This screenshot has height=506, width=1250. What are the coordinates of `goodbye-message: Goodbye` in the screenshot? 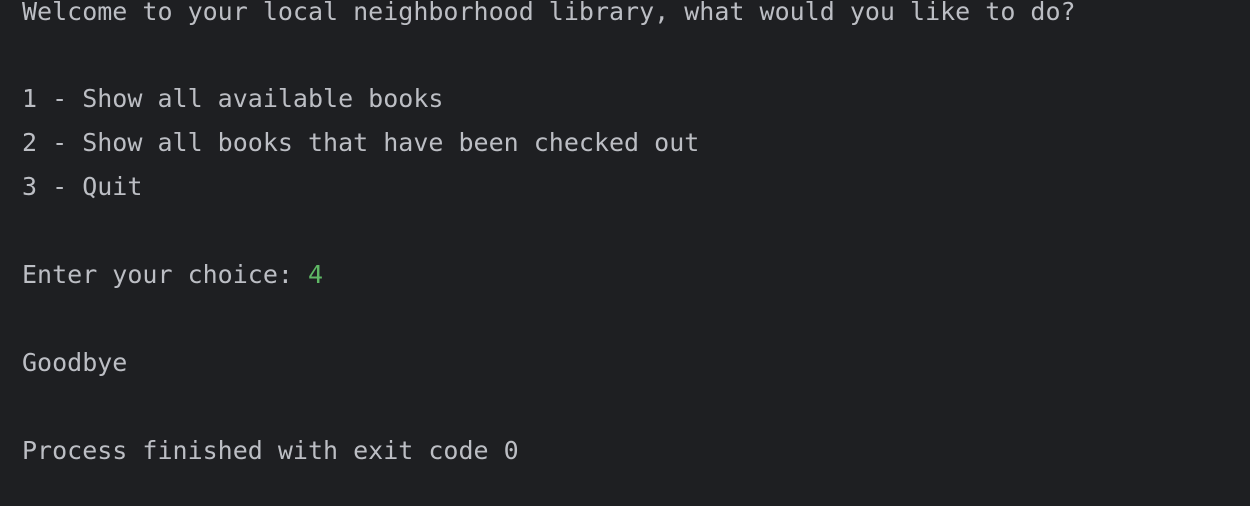 It's located at (75, 362).